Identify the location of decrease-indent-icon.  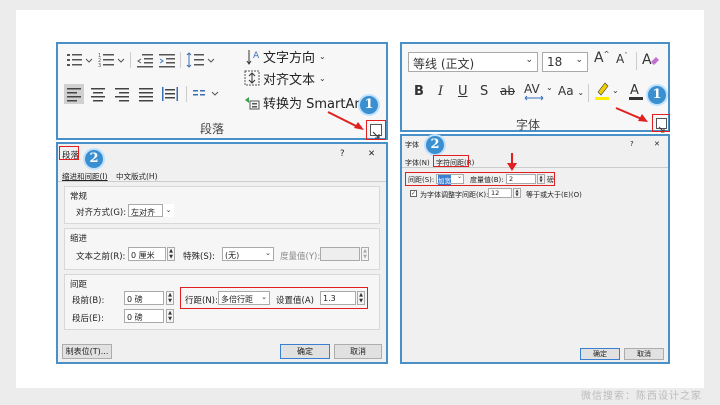
(145, 60).